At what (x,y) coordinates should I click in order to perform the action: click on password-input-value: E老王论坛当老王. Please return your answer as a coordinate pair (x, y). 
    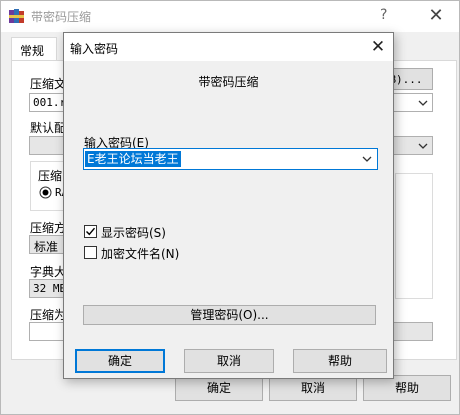
    Looking at the image, I should click on (133, 159).